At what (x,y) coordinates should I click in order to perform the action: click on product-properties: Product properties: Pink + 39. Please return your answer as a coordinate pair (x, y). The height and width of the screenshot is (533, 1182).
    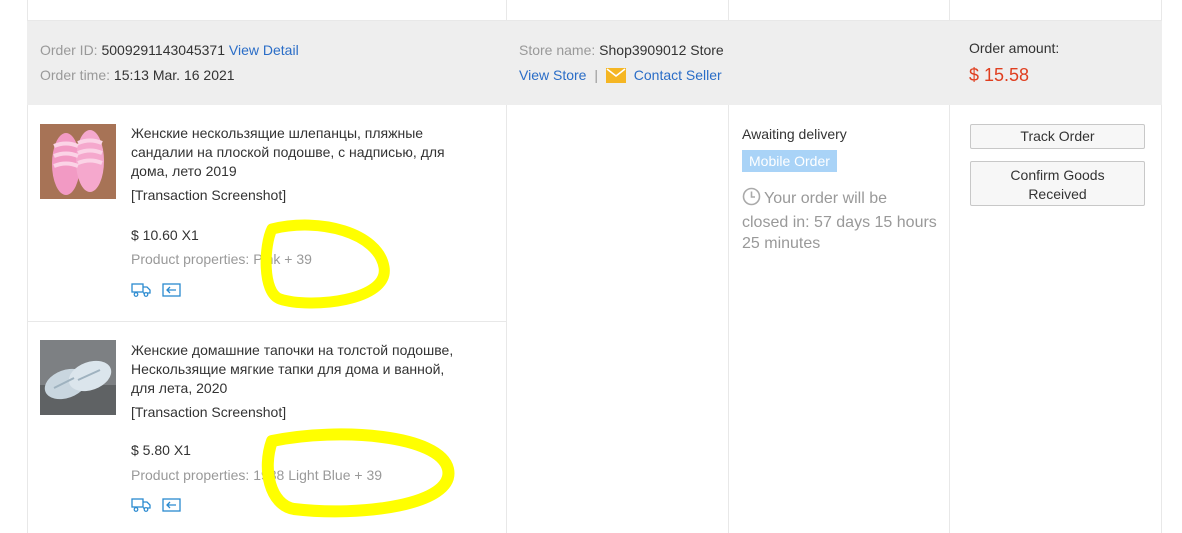
    Looking at the image, I should click on (221, 259).